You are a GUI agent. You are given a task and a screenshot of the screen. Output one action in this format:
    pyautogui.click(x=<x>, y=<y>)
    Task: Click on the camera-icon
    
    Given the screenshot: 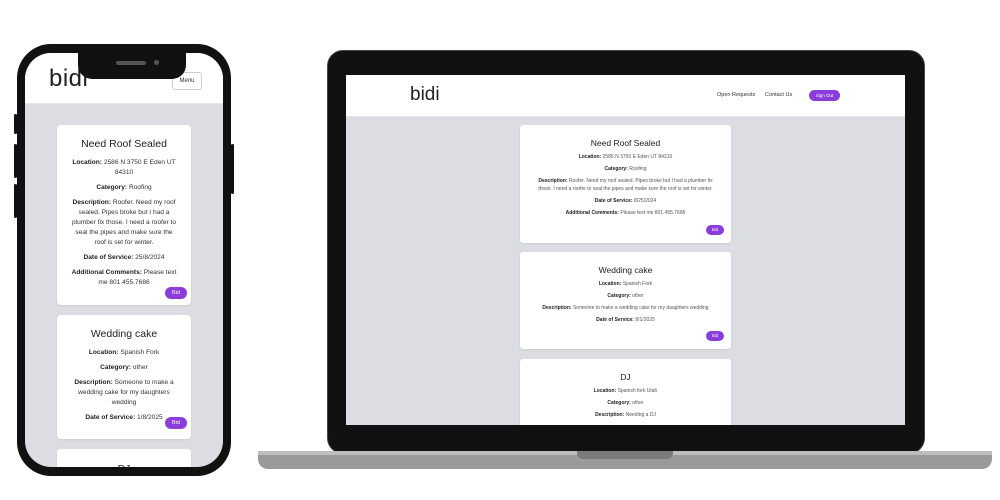 What is the action you would take?
    pyautogui.click(x=156, y=62)
    